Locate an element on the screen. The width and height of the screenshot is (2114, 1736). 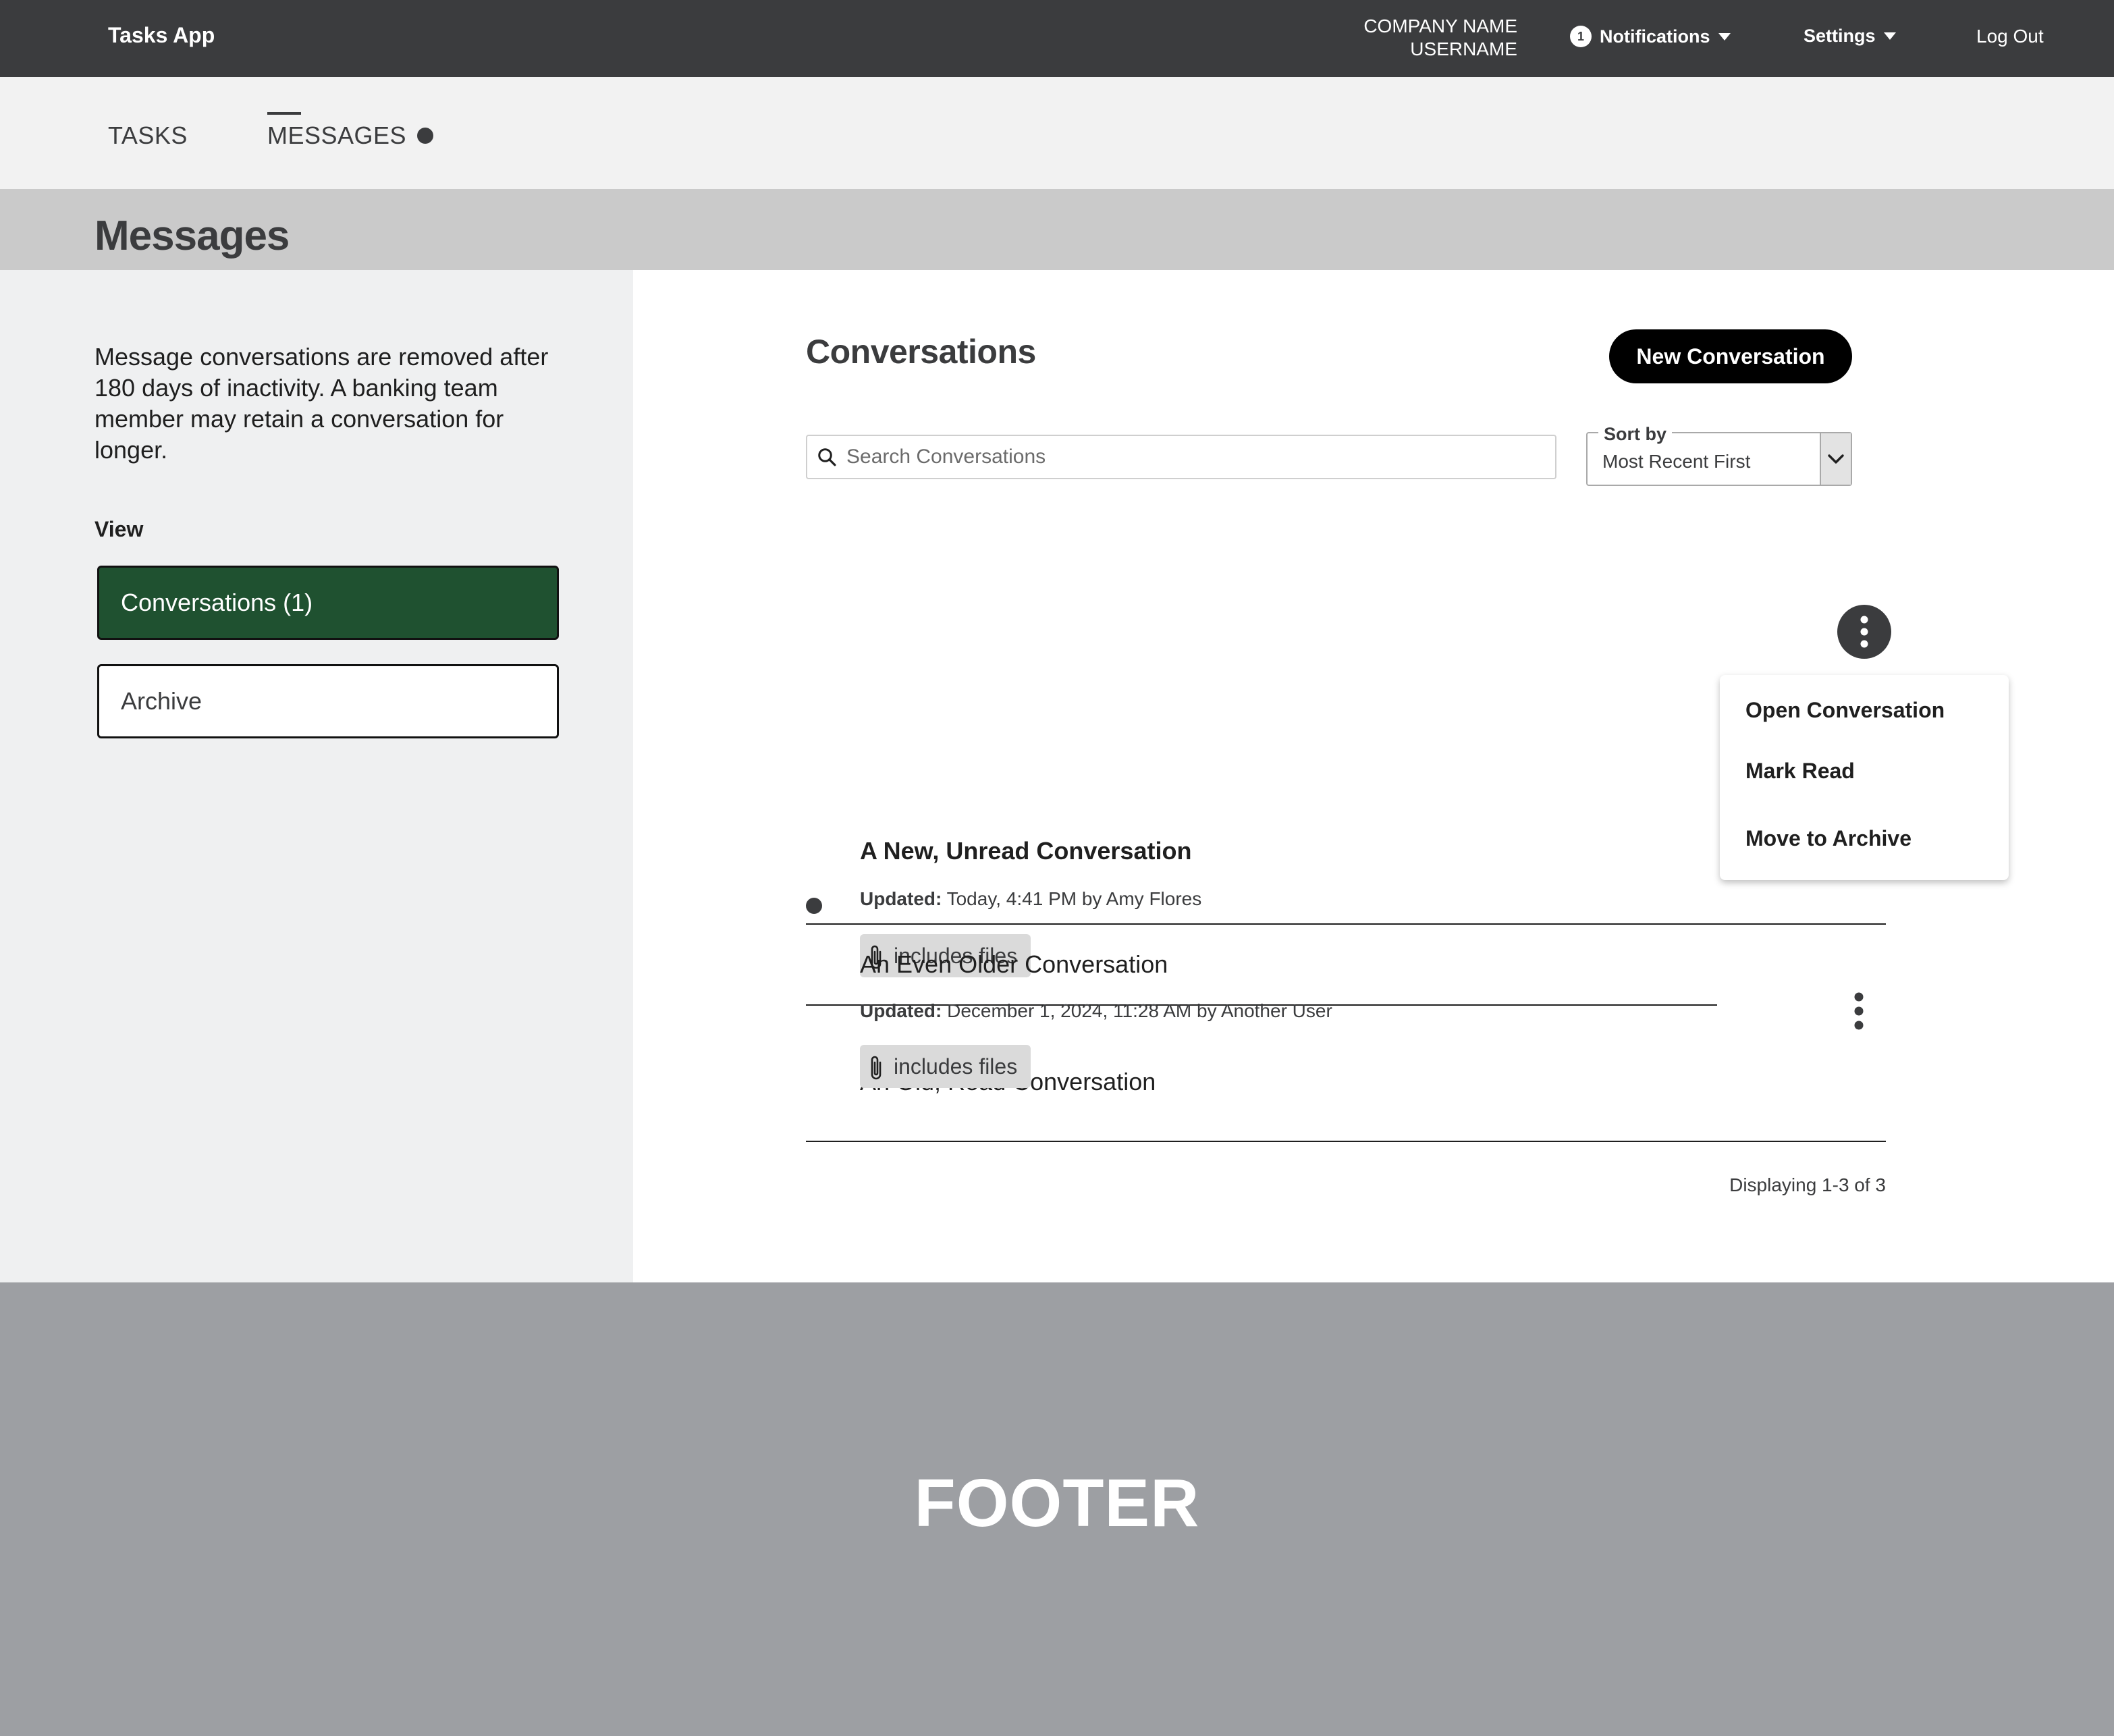
tab-messages: MESSAGES is located at coordinates (350, 136).